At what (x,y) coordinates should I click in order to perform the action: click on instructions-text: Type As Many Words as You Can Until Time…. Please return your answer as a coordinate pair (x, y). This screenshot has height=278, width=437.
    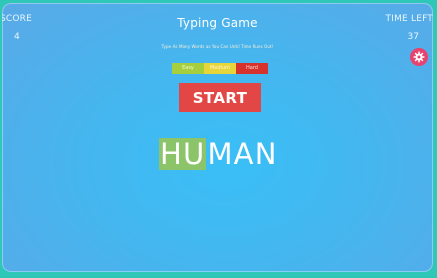
    Looking at the image, I should click on (217, 46).